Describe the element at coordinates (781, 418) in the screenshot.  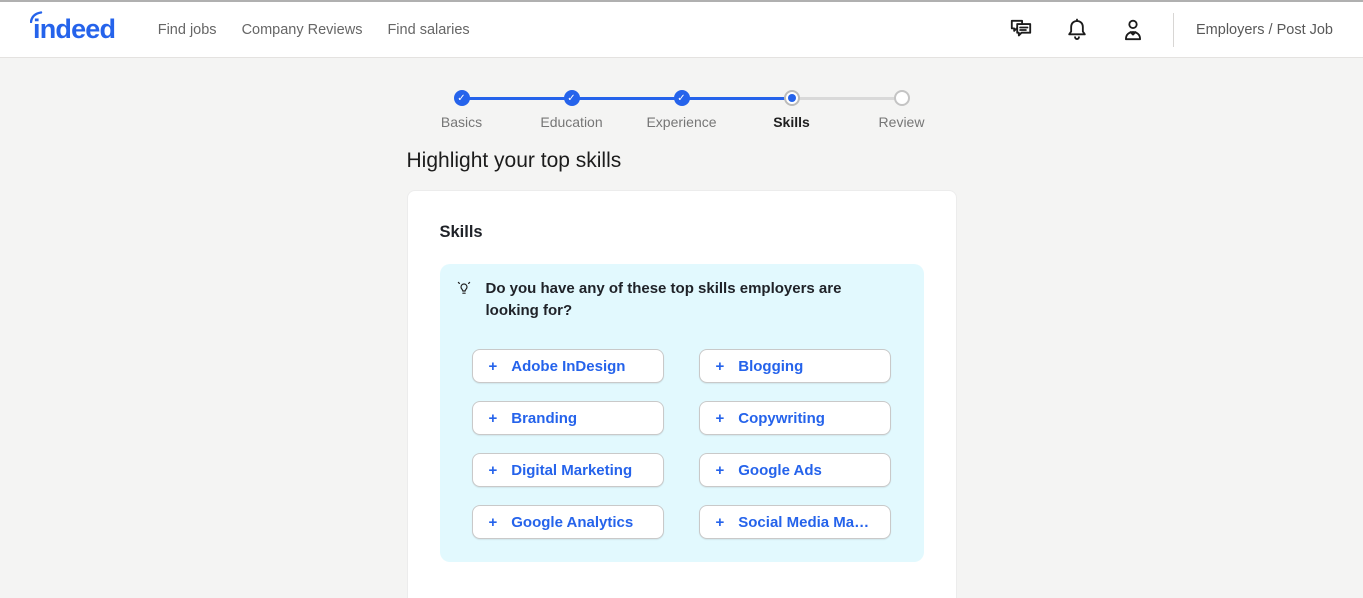
I see `skill-chip-label: Copywriting` at that location.